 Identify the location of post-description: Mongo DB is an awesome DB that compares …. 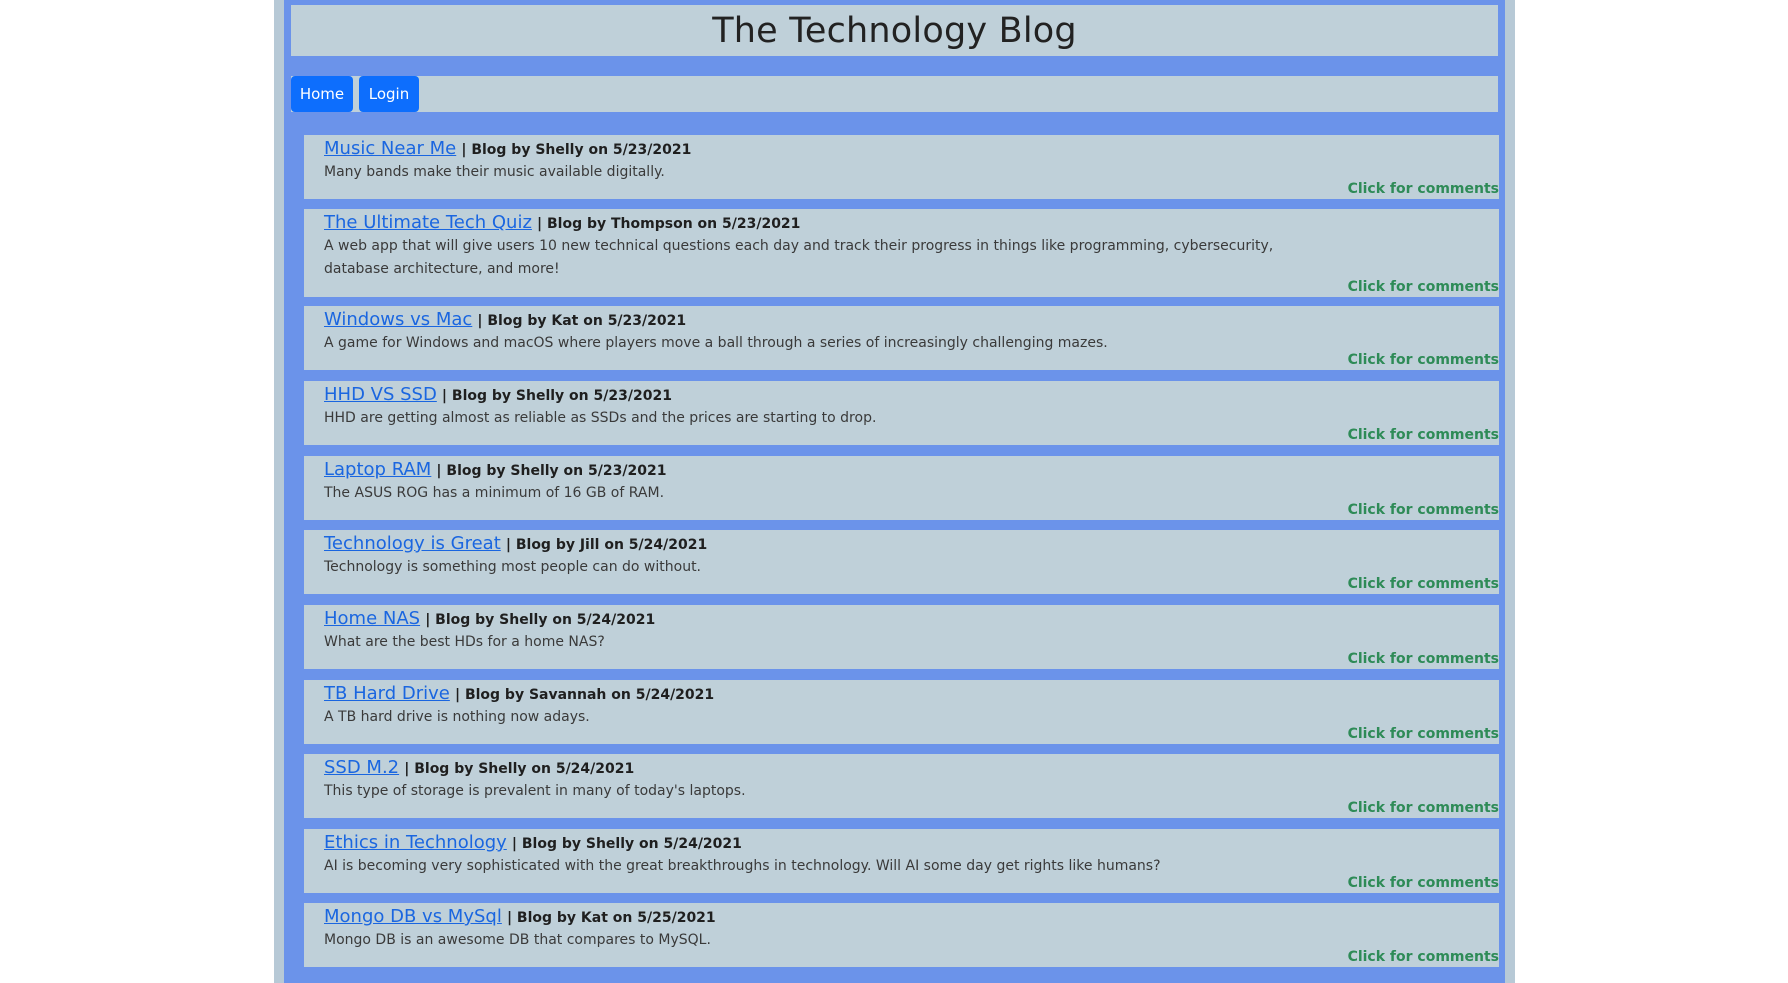
(517, 940).